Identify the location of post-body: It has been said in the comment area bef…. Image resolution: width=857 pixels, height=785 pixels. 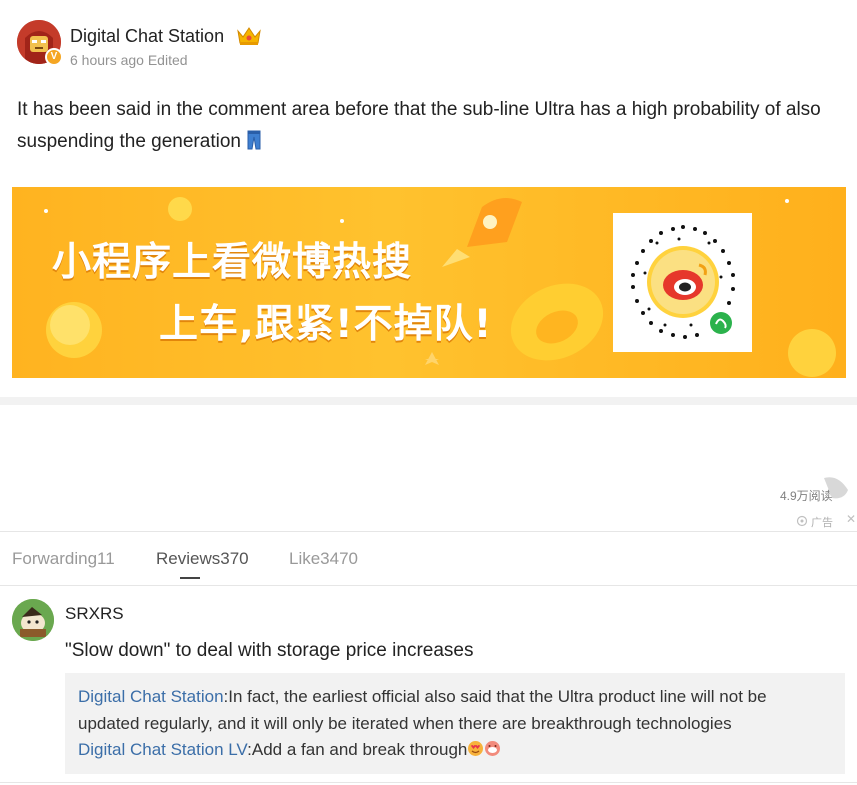
(434, 127).